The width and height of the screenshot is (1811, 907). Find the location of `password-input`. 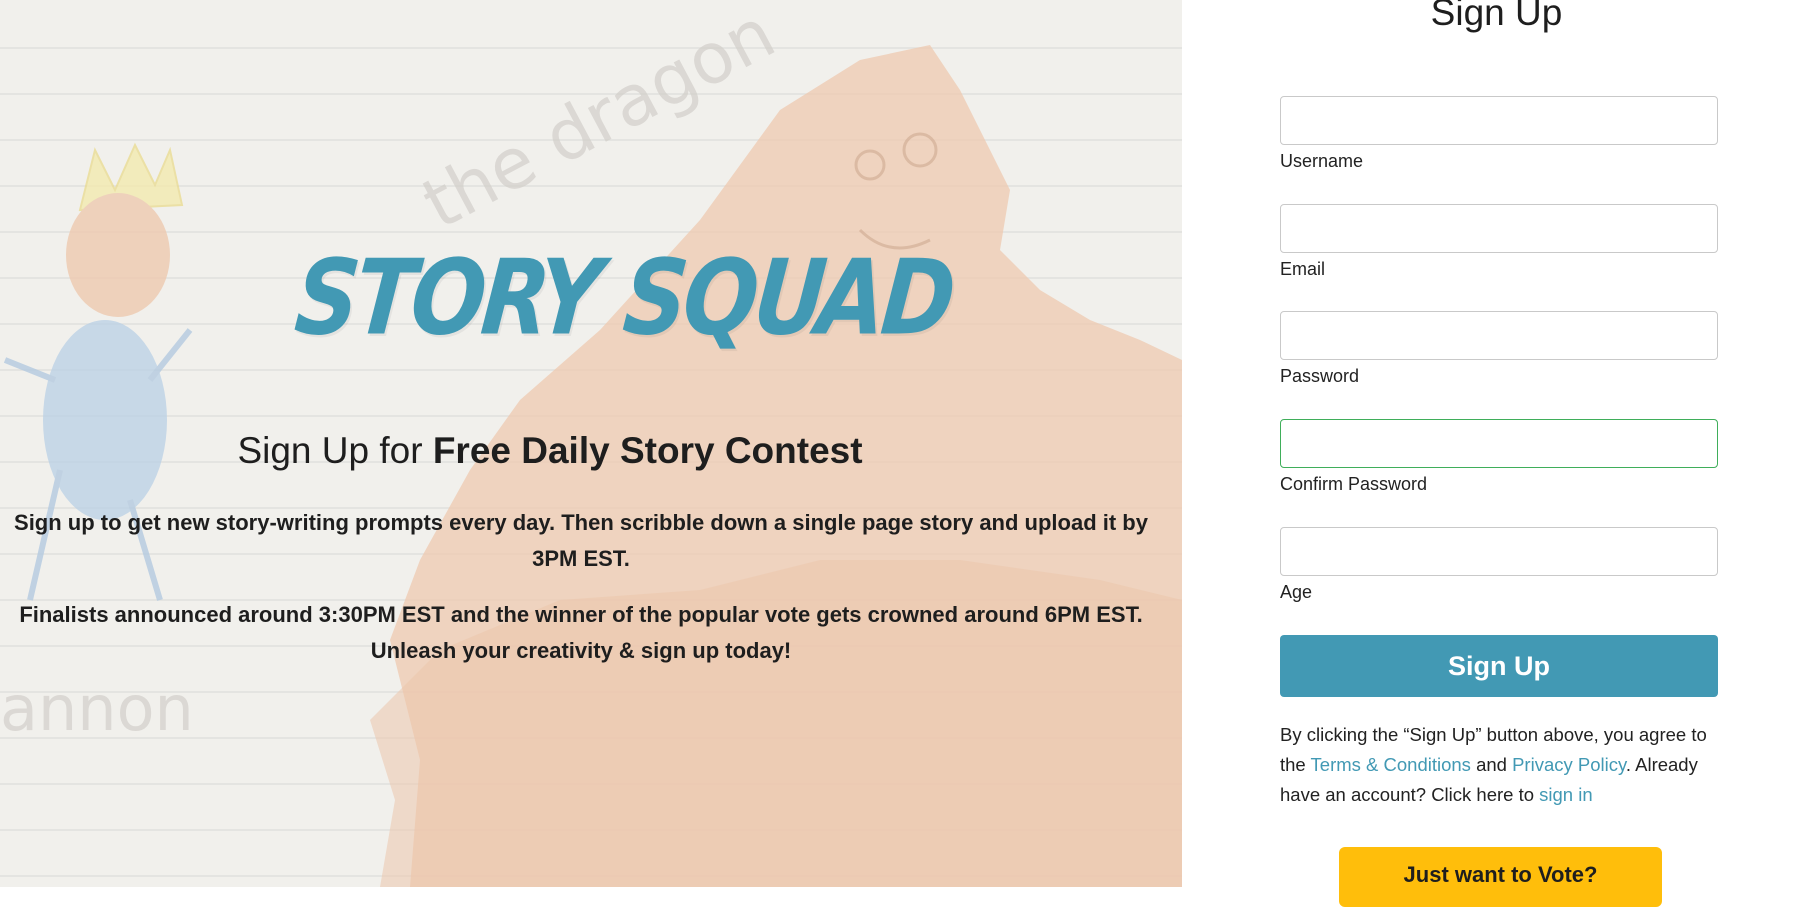

password-input is located at coordinates (1499, 335).